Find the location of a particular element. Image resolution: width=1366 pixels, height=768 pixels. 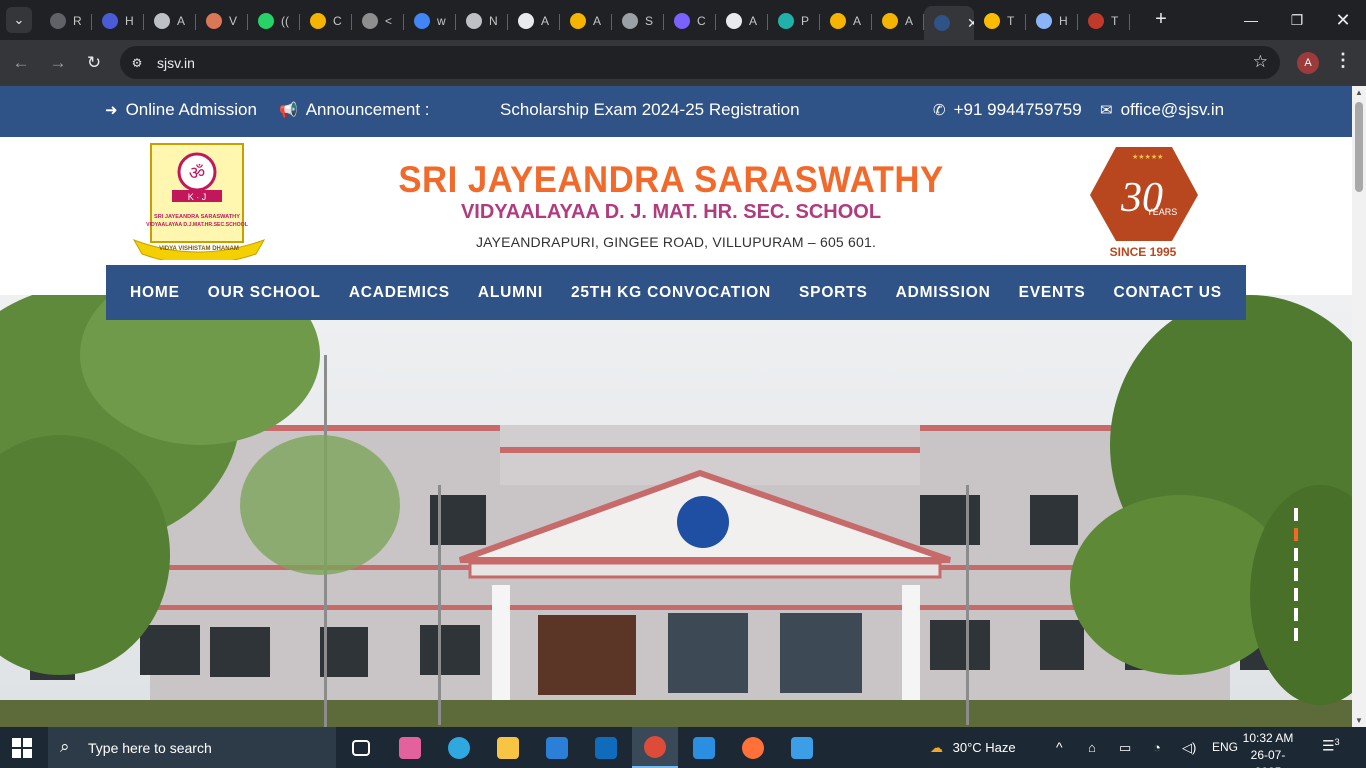

battery-icon: ▭ is located at coordinates (1125, 747).